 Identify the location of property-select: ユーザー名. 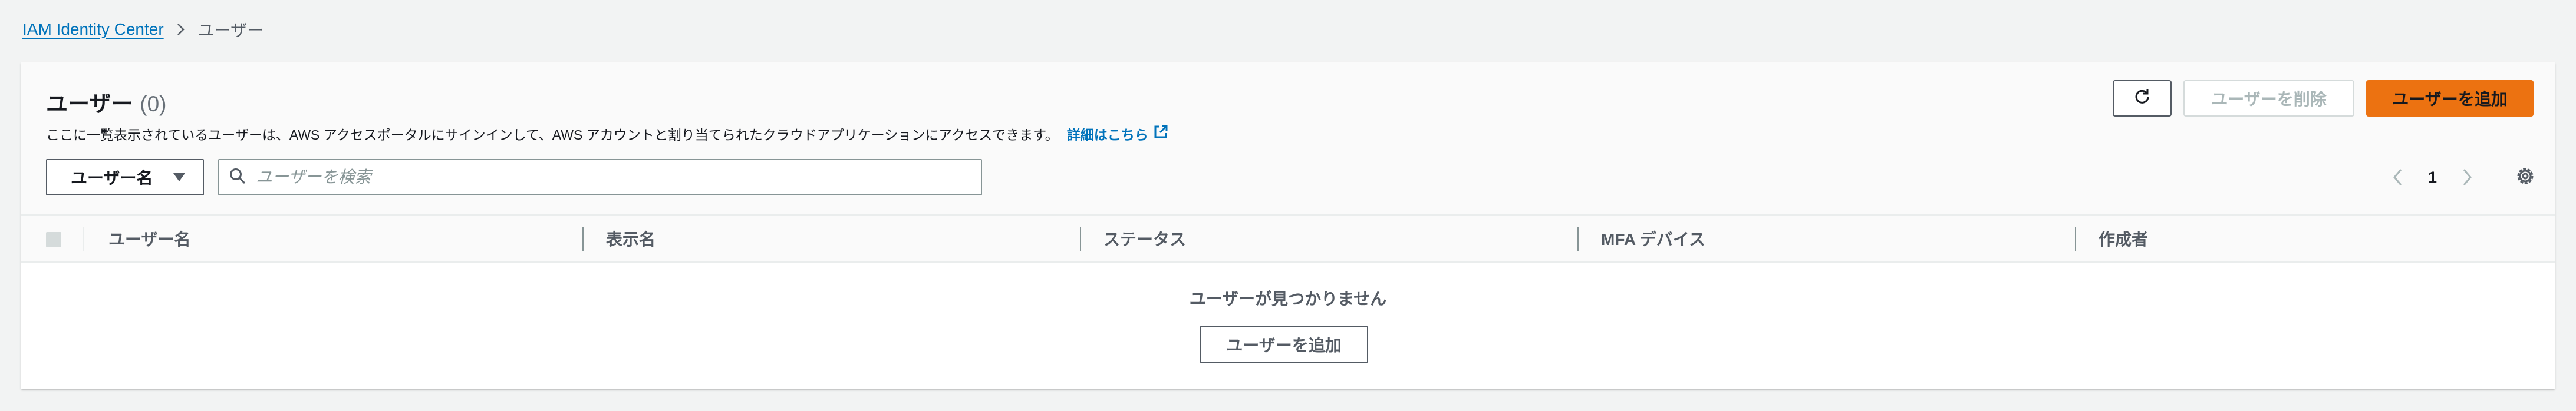
(125, 177).